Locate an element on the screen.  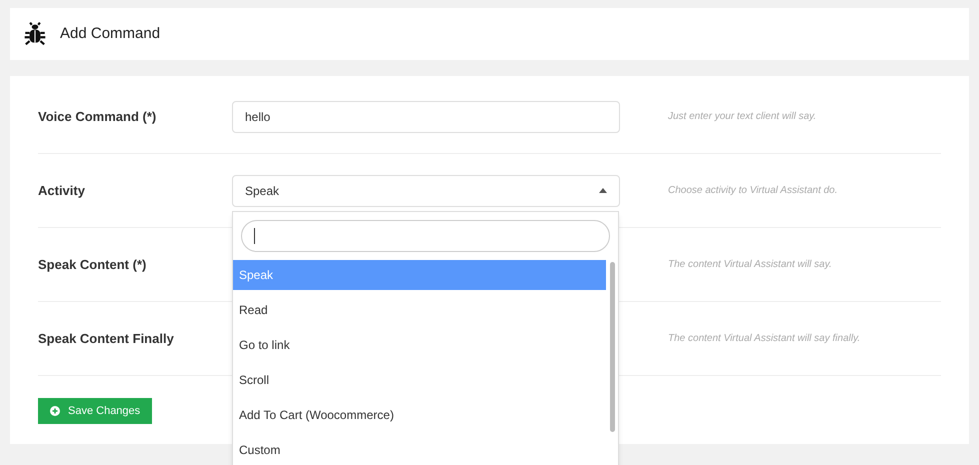
dropdown-option: Custom is located at coordinates (419, 449).